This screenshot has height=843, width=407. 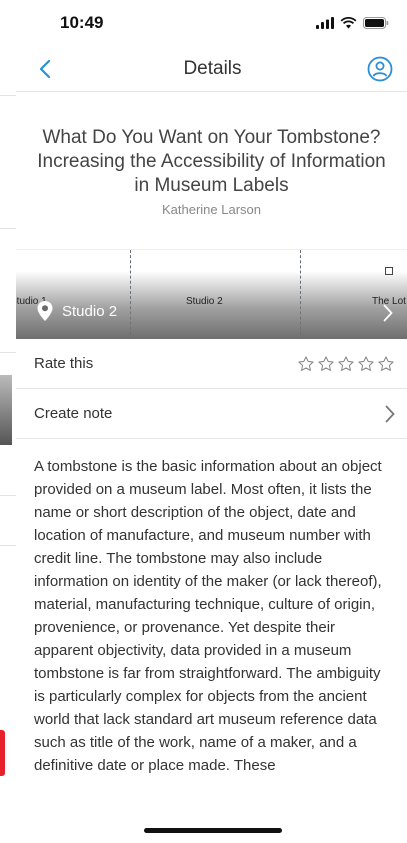 I want to click on background-thumbnail, so click(x=6, y=410).